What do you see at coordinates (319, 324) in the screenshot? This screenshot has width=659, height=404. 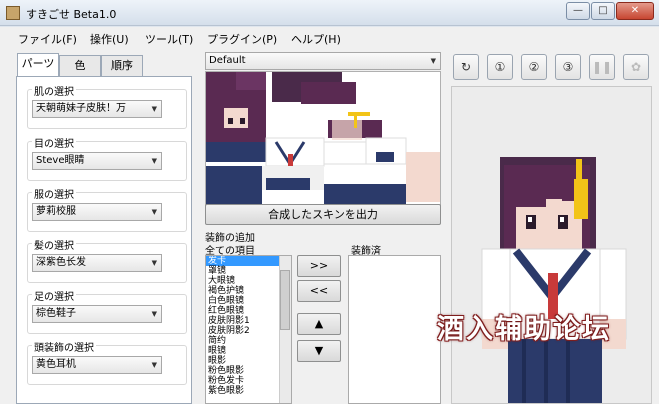 I see `move-up-button: ▲` at bounding box center [319, 324].